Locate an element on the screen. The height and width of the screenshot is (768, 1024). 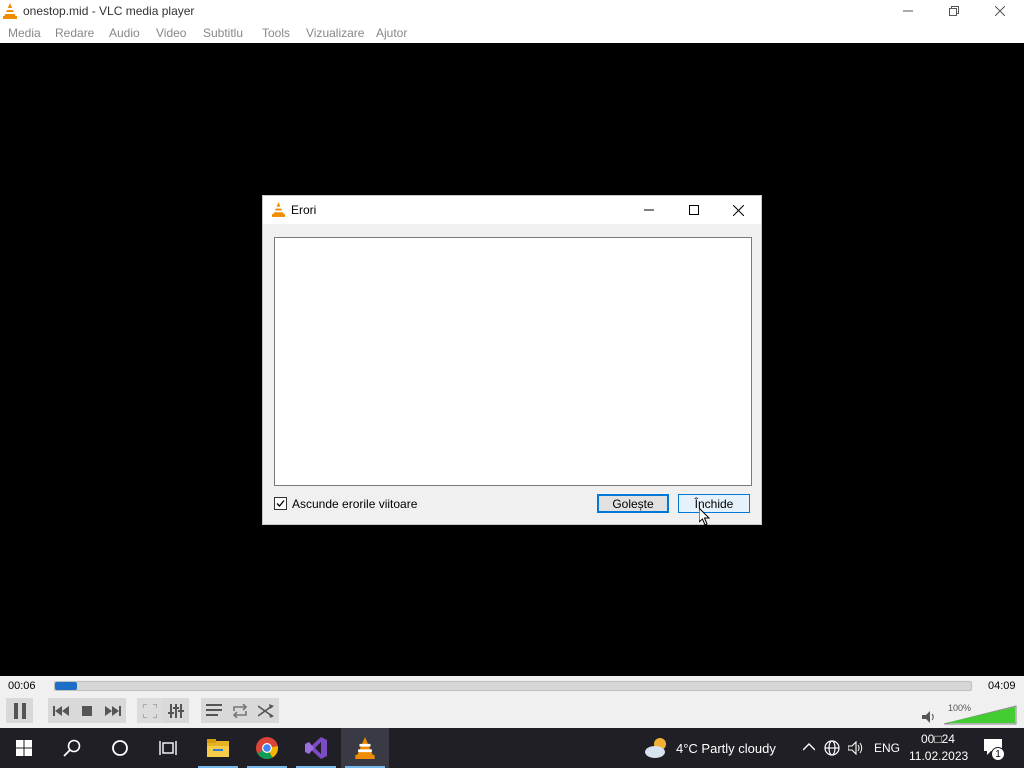
language-indicator: ENG is located at coordinates (887, 748).